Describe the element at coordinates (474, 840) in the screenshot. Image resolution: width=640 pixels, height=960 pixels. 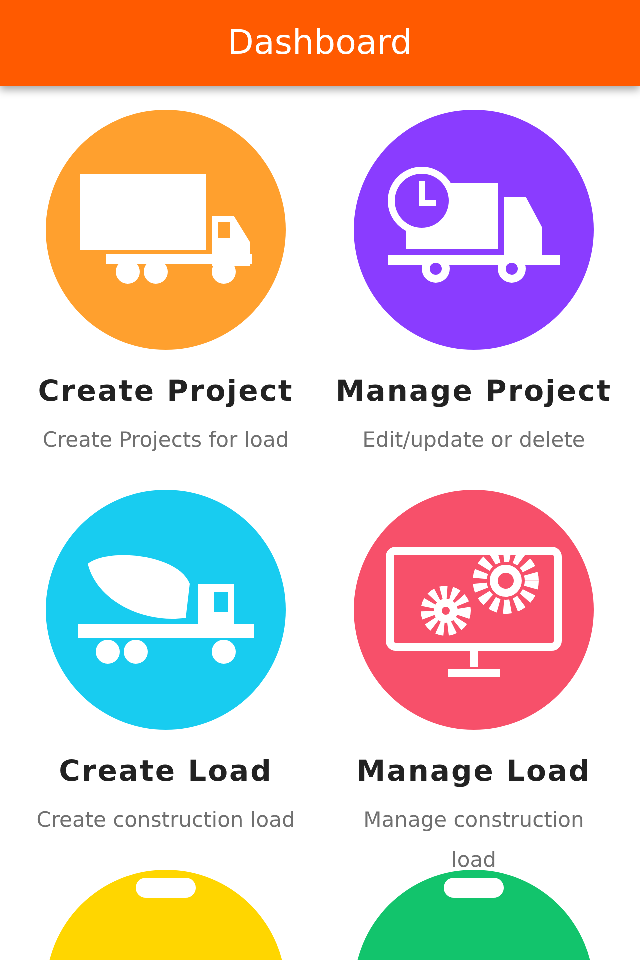
I see `tile-subtitle: Manage construction load` at that location.